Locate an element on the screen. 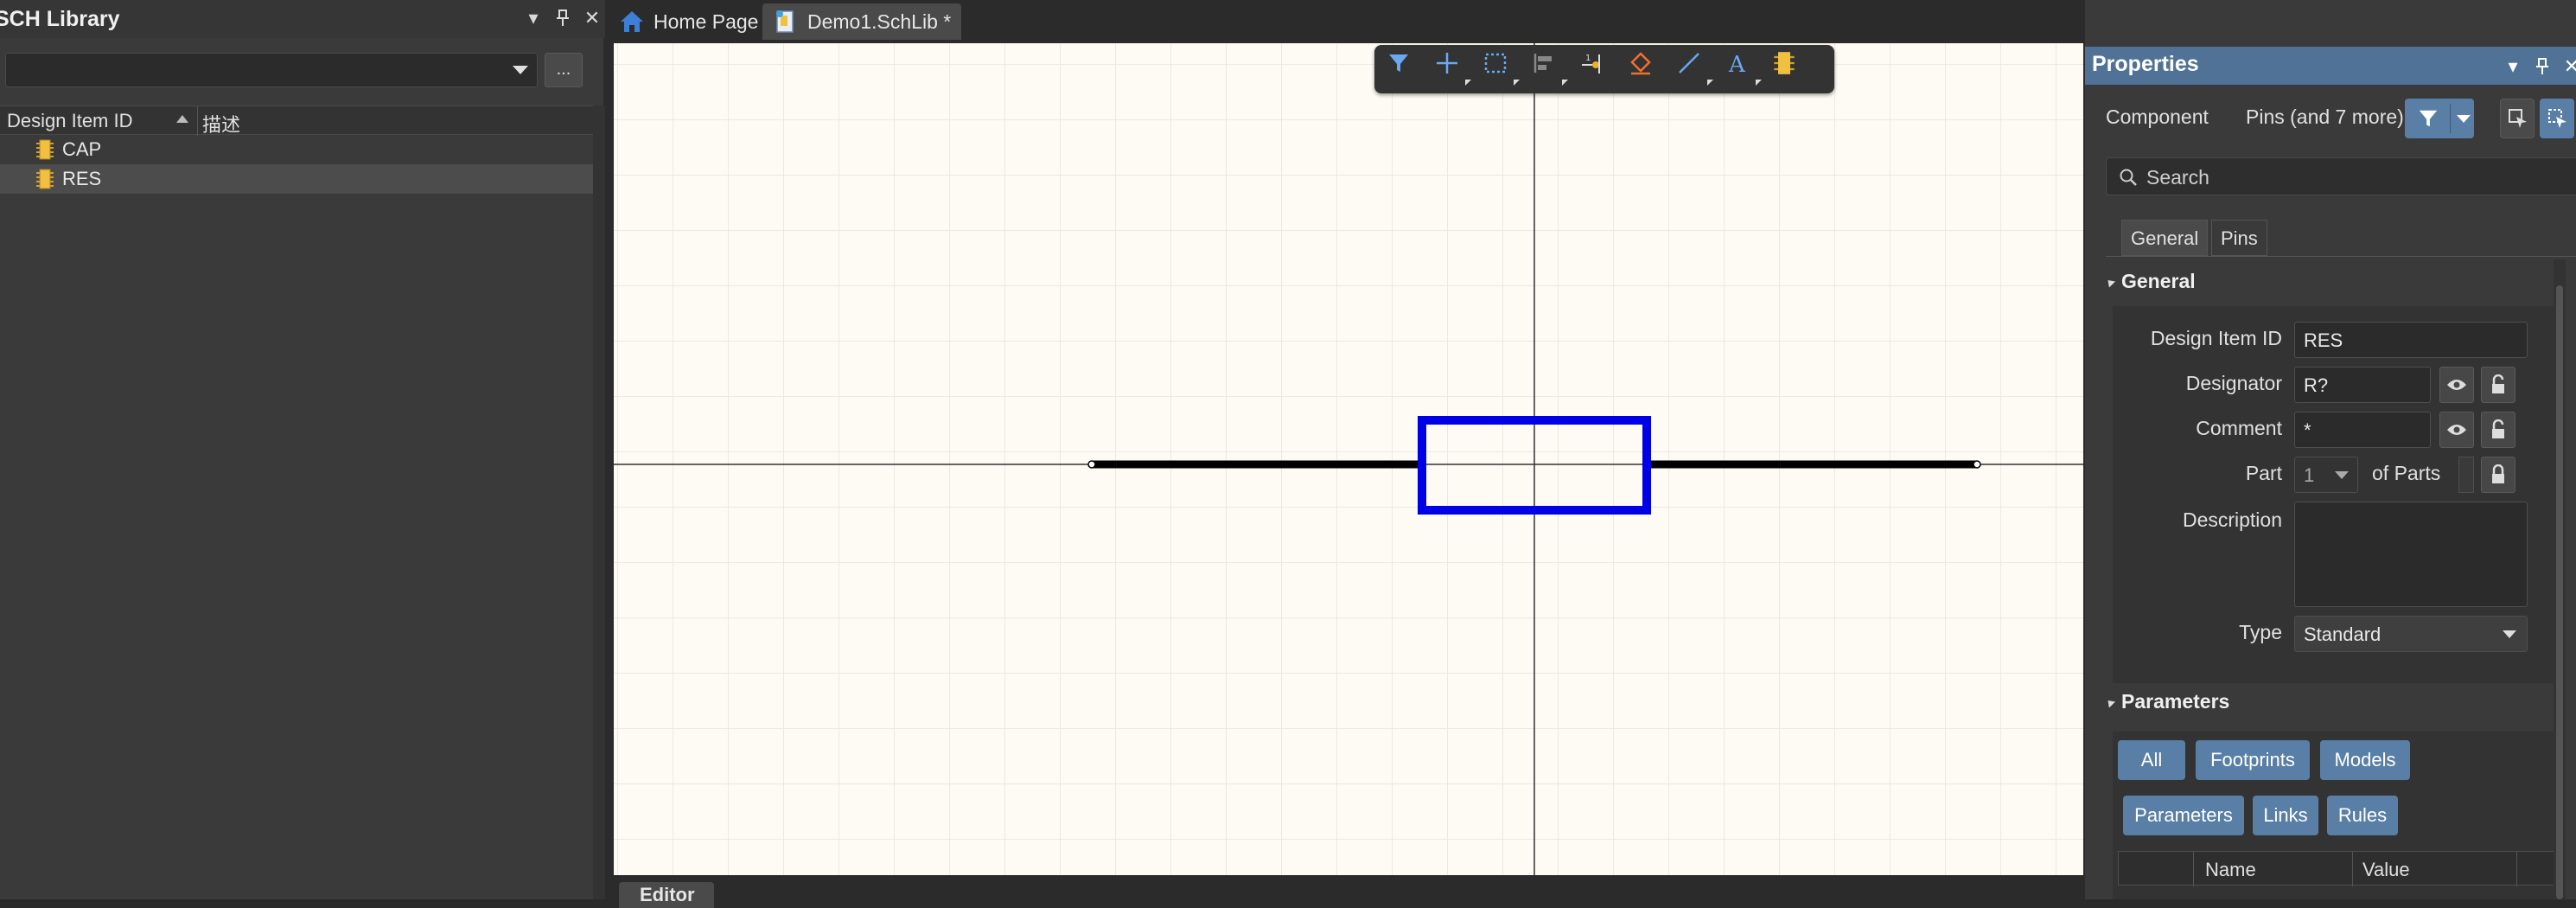  text-tool-button: A is located at coordinates (1743, 69).